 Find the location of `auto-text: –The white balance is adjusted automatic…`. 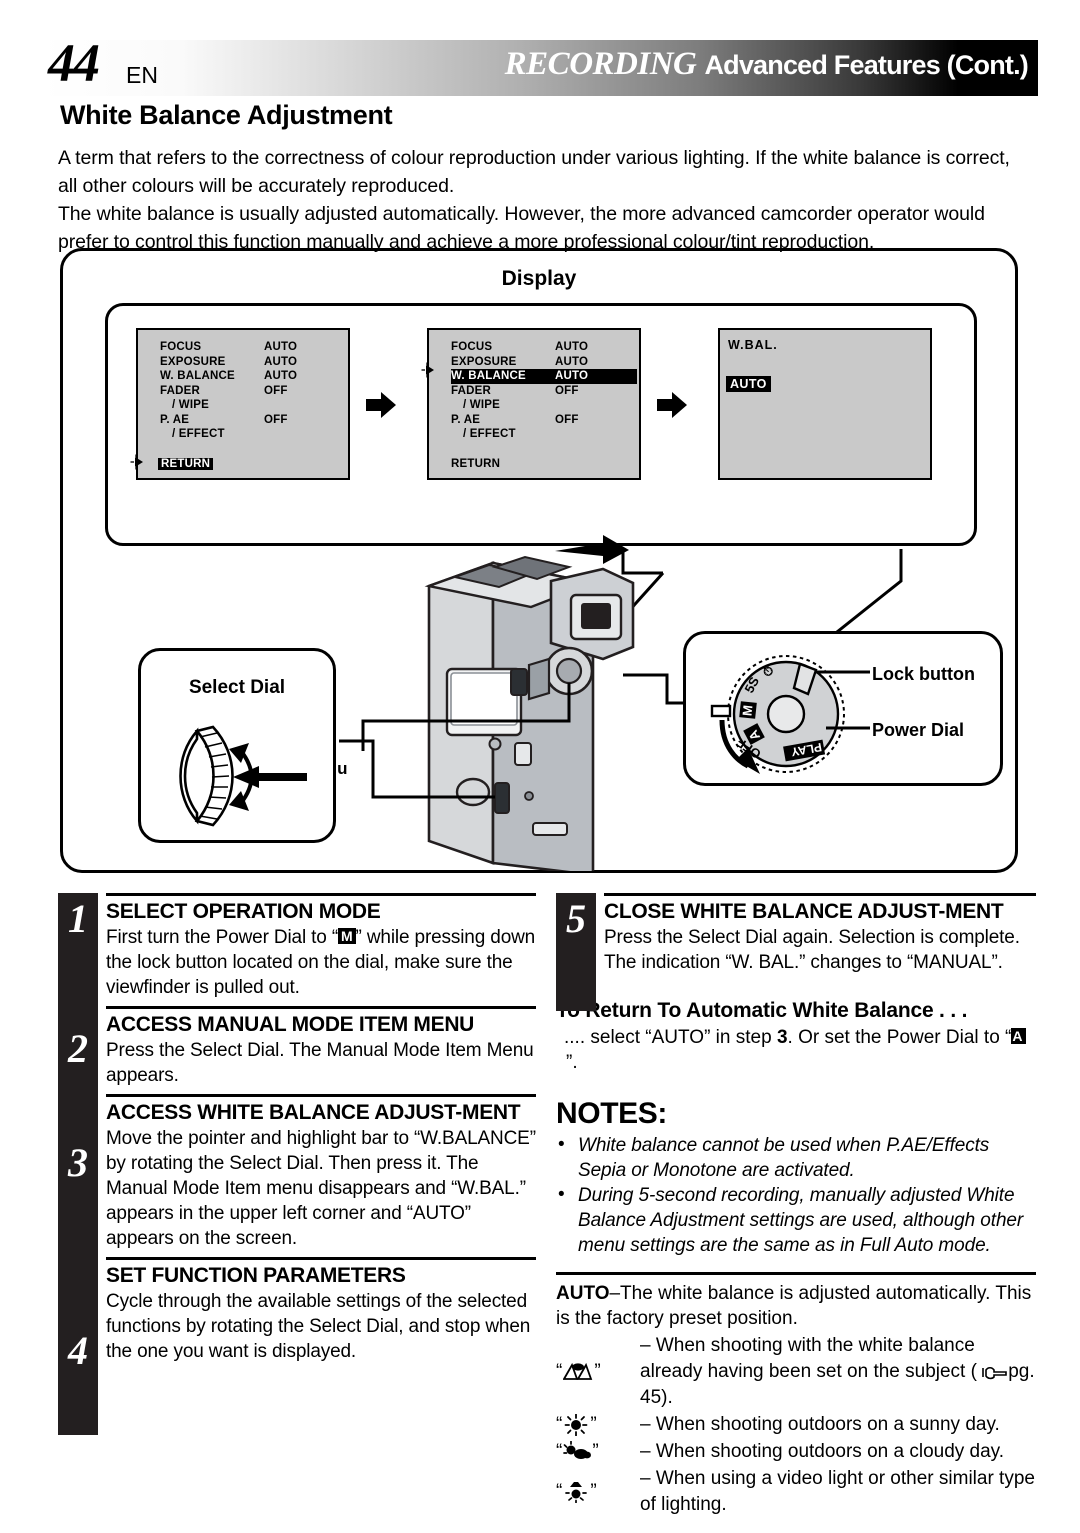

auto-text: –The white balance is adjusted automatic… is located at coordinates (794, 1306).